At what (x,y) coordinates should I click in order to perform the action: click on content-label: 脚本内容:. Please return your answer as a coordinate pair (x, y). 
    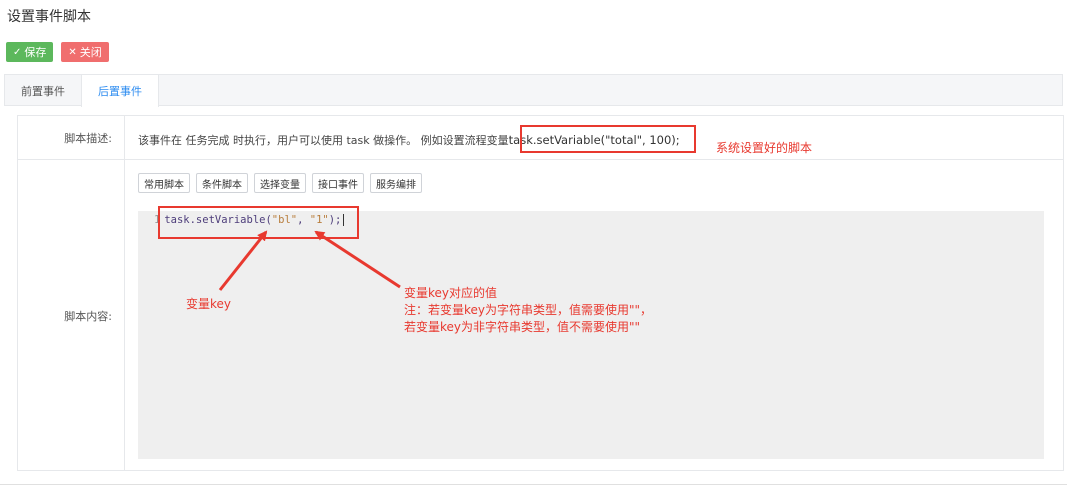
    Looking at the image, I should click on (71, 315).